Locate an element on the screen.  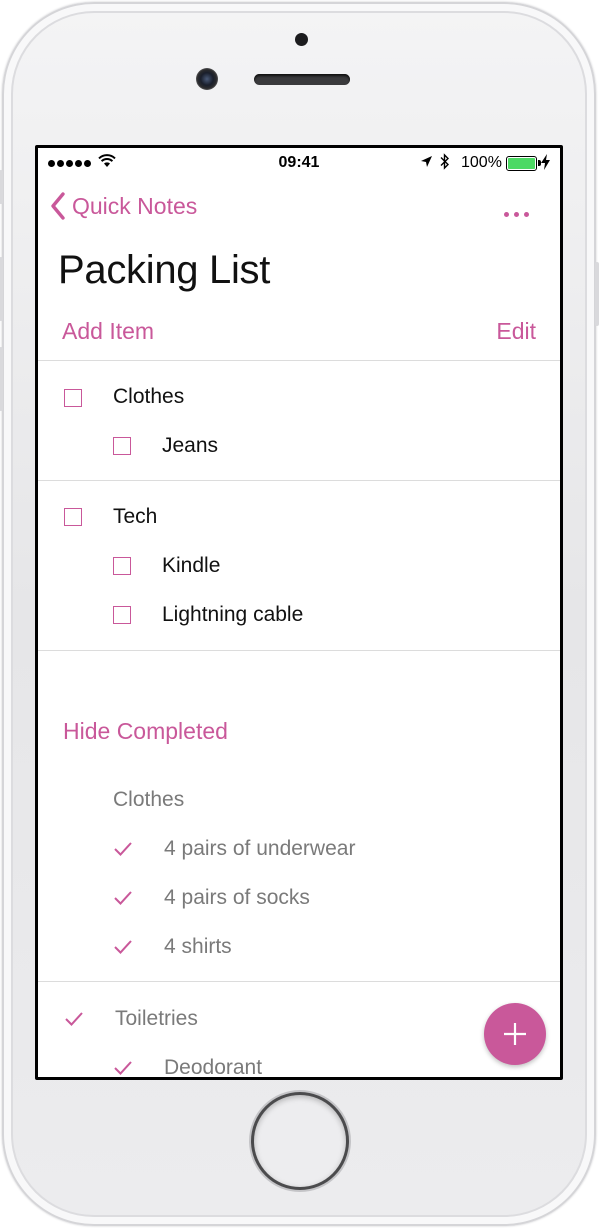
completed-group: Toiletries is located at coordinates (131, 1019).